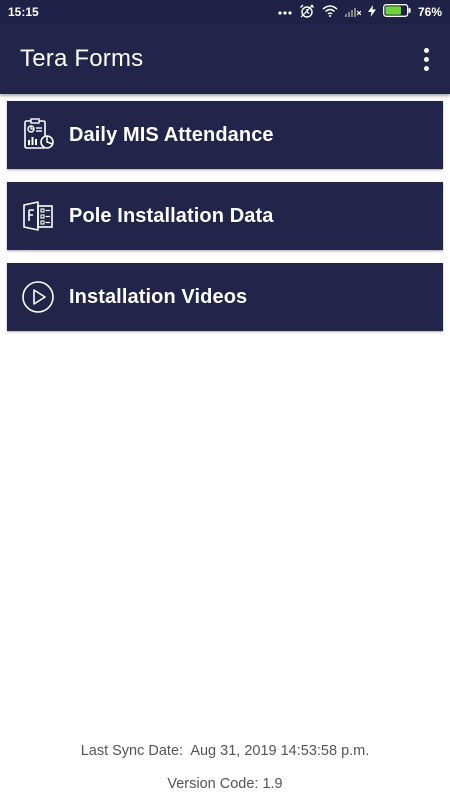  What do you see at coordinates (225, 59) in the screenshot?
I see `app-bar: Tera Forms` at bounding box center [225, 59].